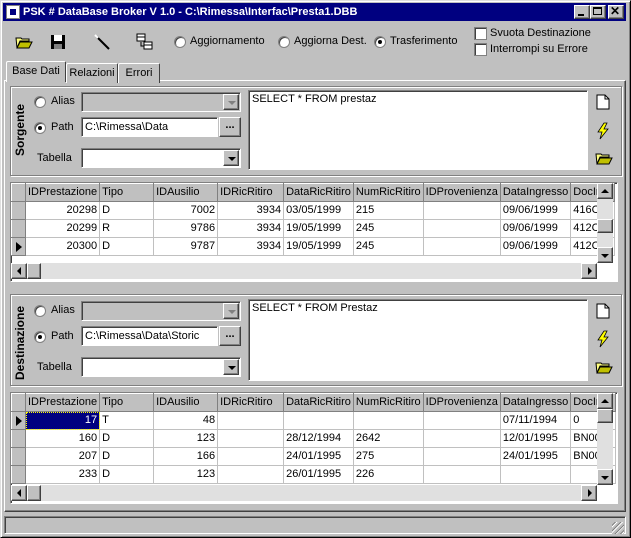 Image resolution: width=631 pixels, height=538 pixels. Describe the element at coordinates (186, 456) in the screenshot. I see `grid-cell: 166` at that location.